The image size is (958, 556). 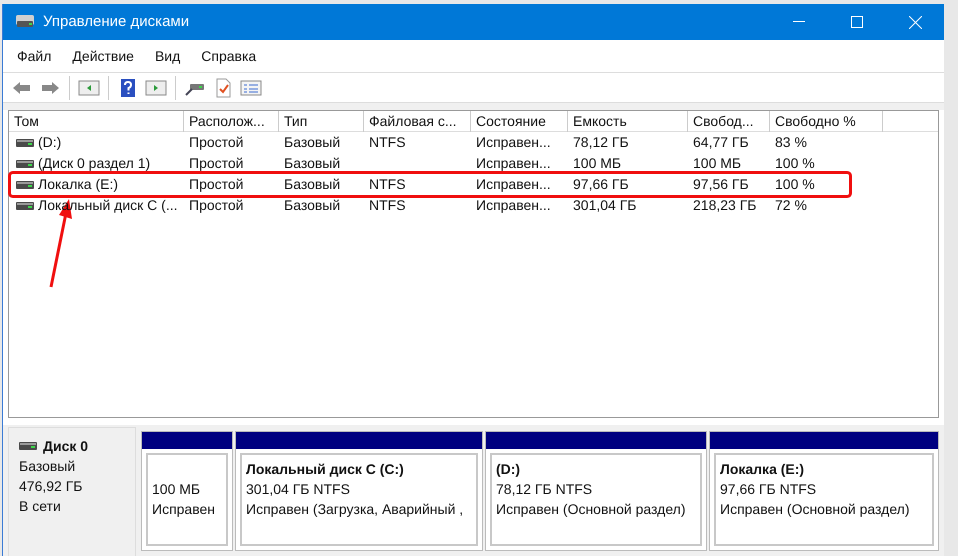 What do you see at coordinates (605, 205) in the screenshot?
I see `table-cell-text: 301,04 ГБ` at bounding box center [605, 205].